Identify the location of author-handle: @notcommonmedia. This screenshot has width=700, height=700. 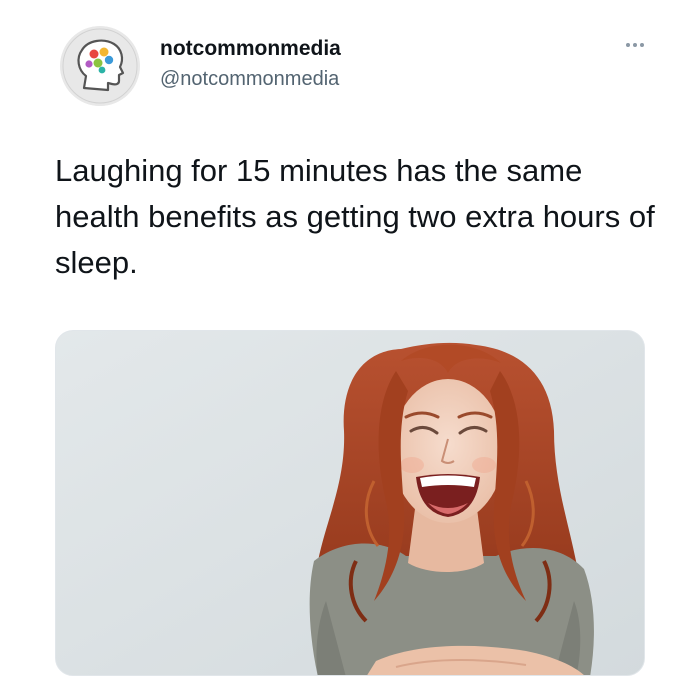
(250, 79).